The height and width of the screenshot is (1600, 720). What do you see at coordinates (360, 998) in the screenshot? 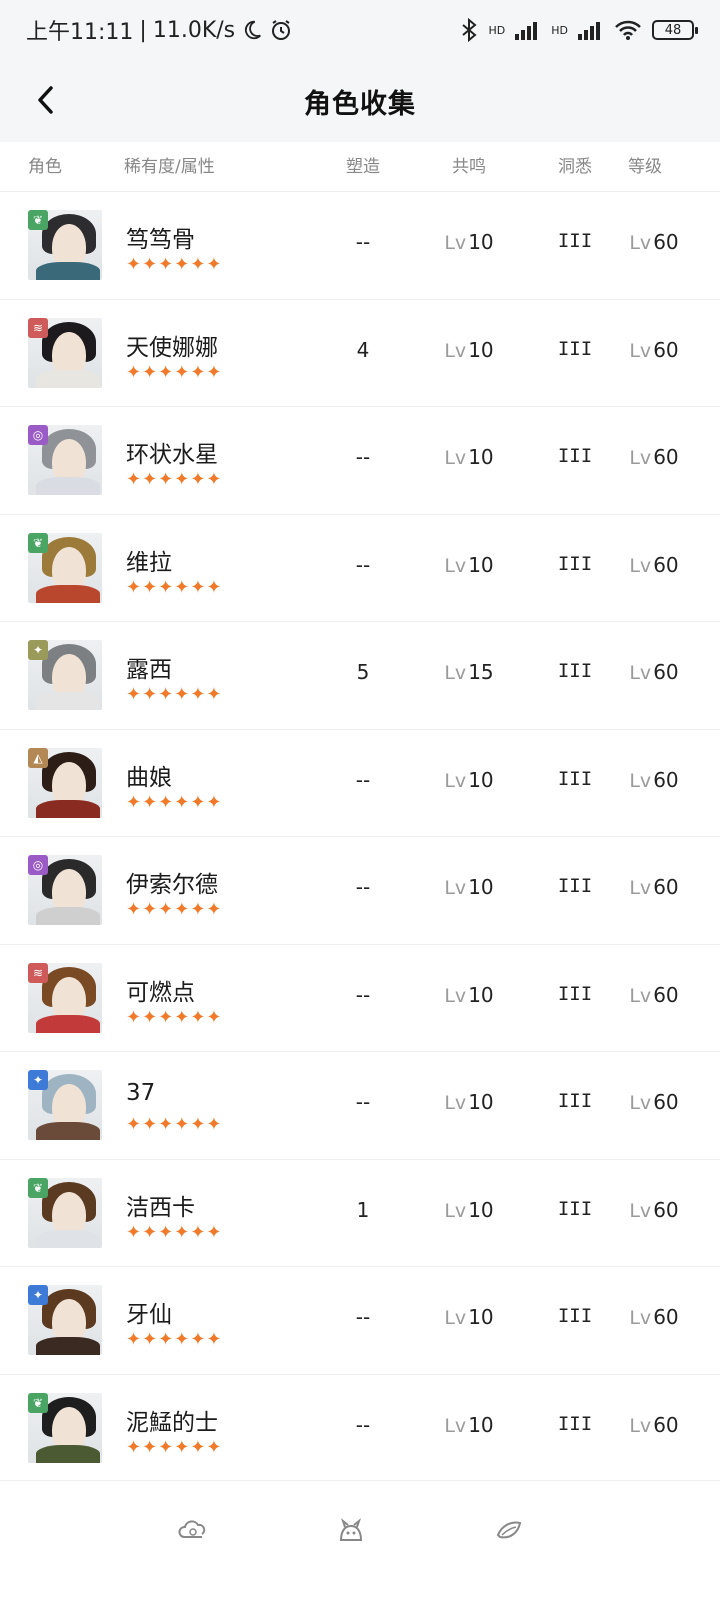
I see `character-row: ≋ 可燃点 ✦✦✦✦✦✦ -- Lv 10 III Lv 60` at bounding box center [360, 998].